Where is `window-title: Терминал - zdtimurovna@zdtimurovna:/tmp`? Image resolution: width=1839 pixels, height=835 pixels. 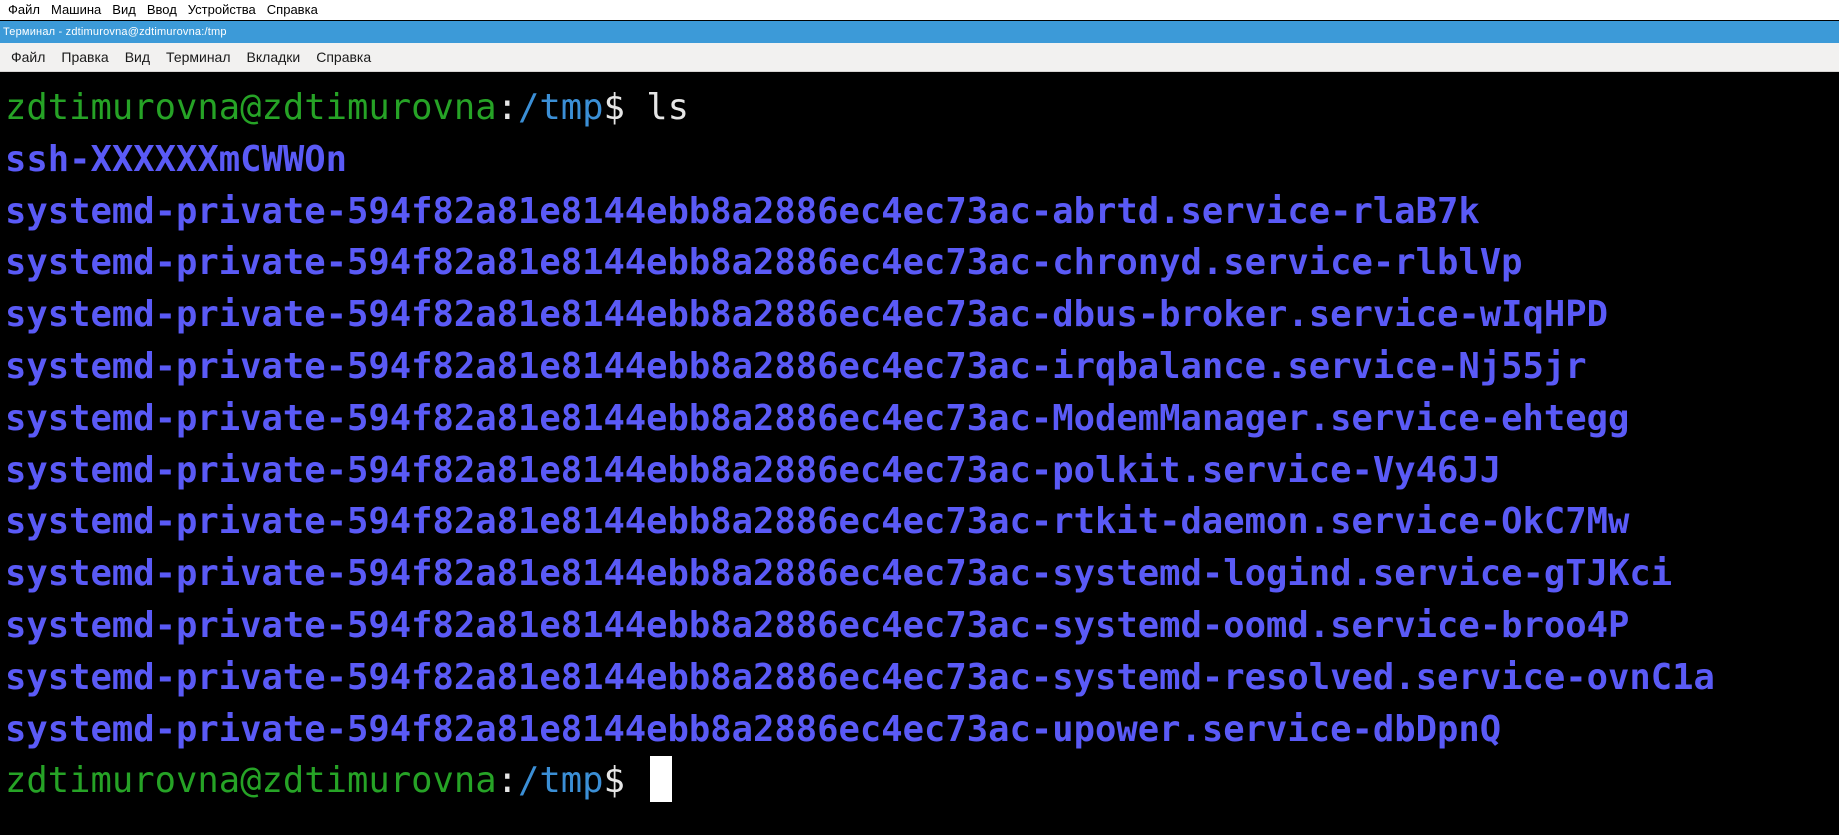 window-title: Терминал - zdtimurovna@zdtimurovna:/tmp is located at coordinates (115, 32).